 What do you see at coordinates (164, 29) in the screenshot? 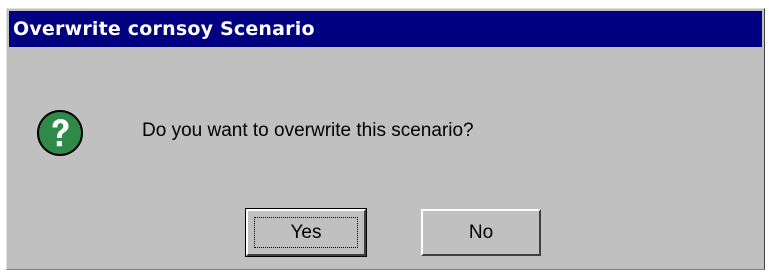
I see `dialog-title: Overwrite cornsoy Scenario` at bounding box center [164, 29].